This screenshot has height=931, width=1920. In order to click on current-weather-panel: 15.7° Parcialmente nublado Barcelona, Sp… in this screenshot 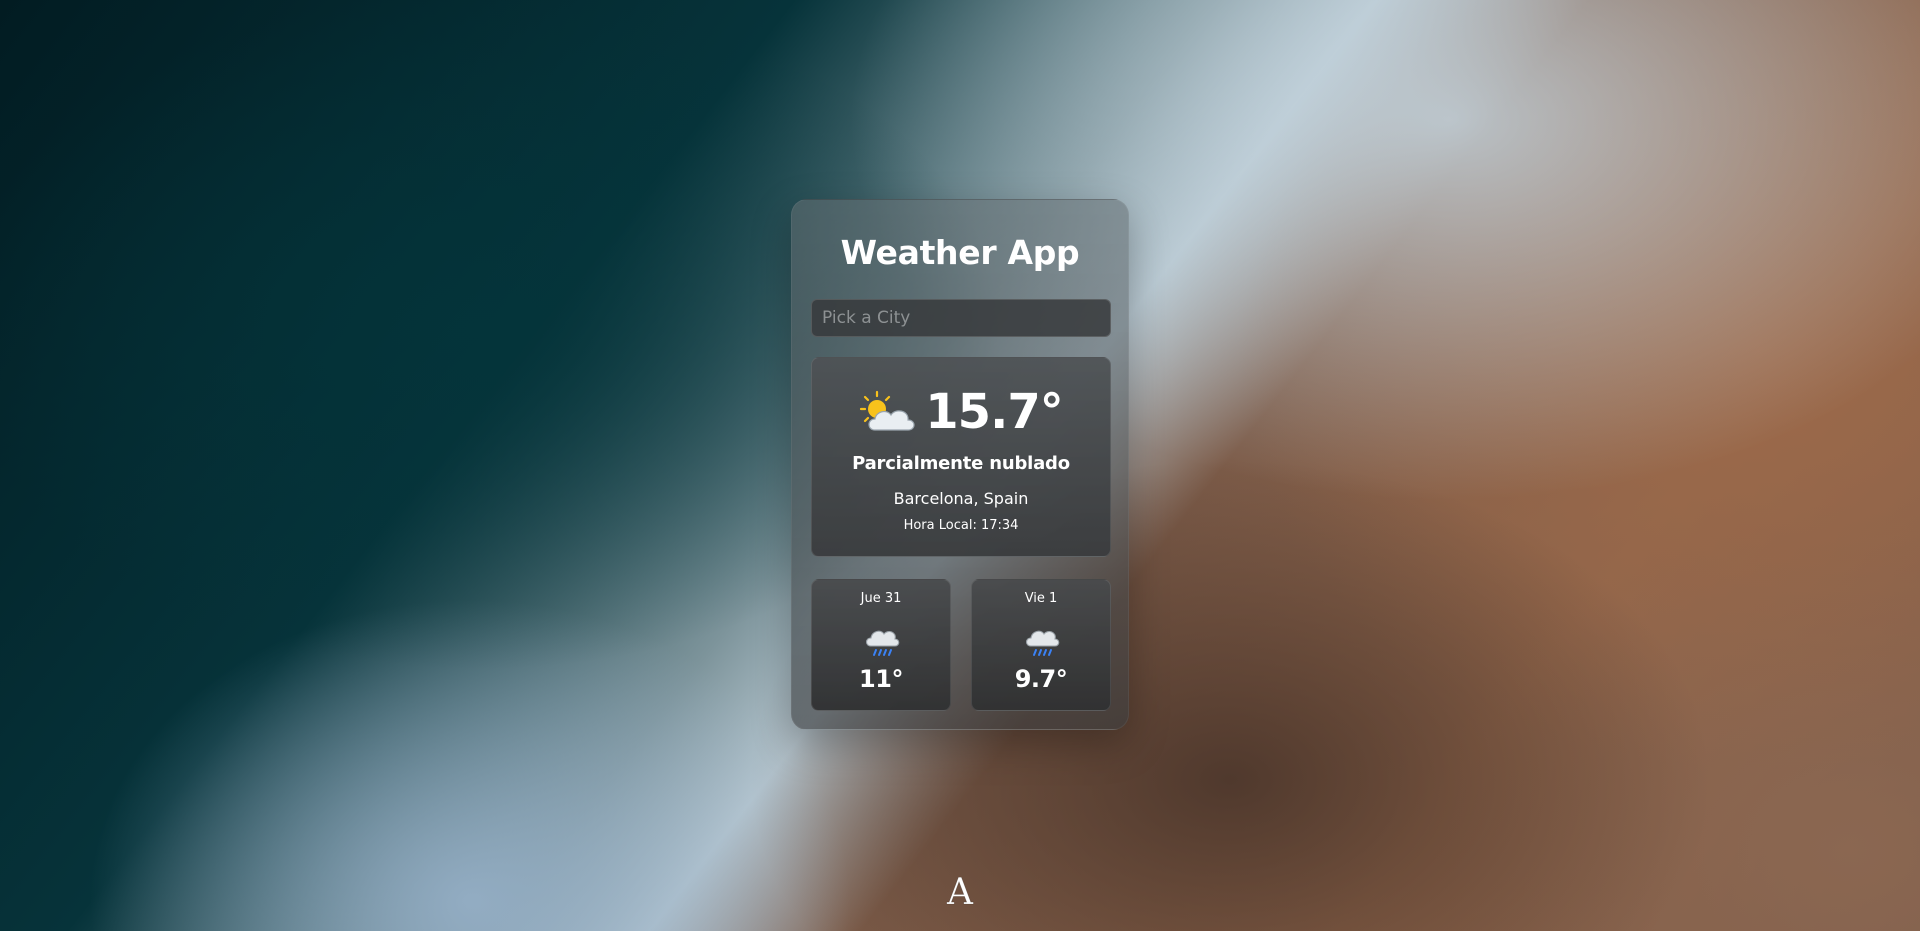, I will do `click(961, 457)`.